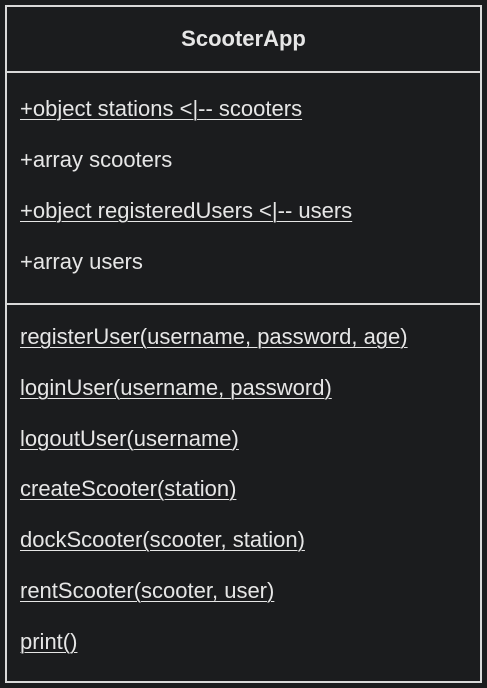 Image resolution: width=487 pixels, height=688 pixels. I want to click on method-create-scooter: createScooter(station), so click(128, 489).